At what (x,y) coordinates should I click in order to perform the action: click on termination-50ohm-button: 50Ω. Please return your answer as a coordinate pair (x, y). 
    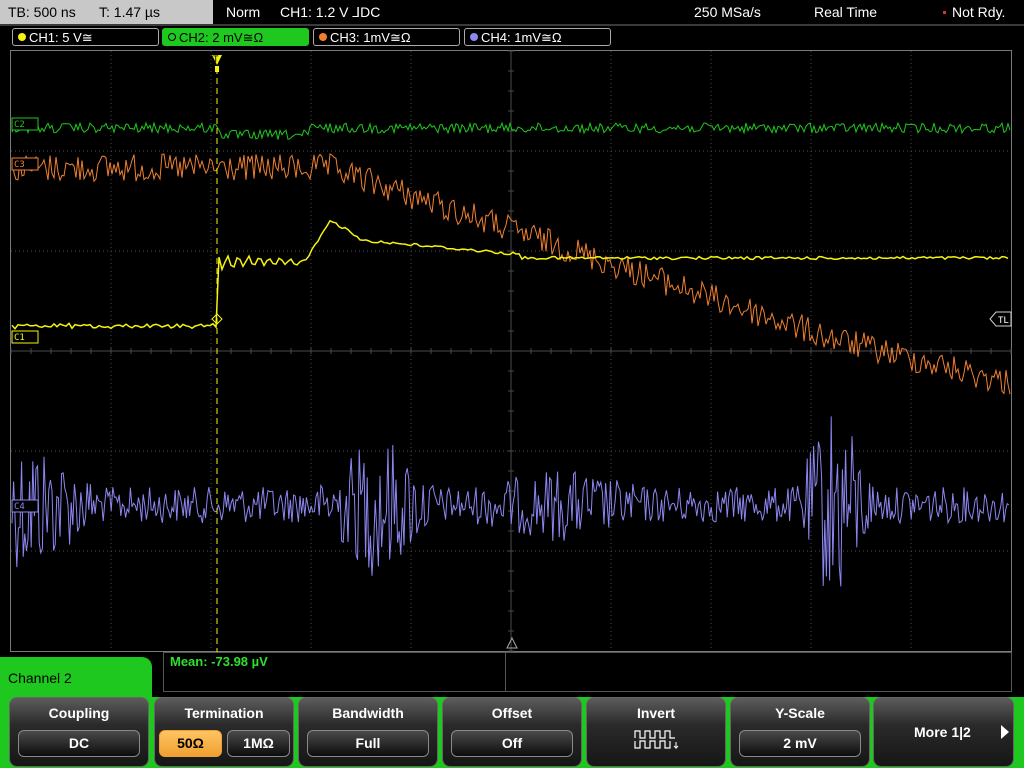
    Looking at the image, I should click on (190, 743).